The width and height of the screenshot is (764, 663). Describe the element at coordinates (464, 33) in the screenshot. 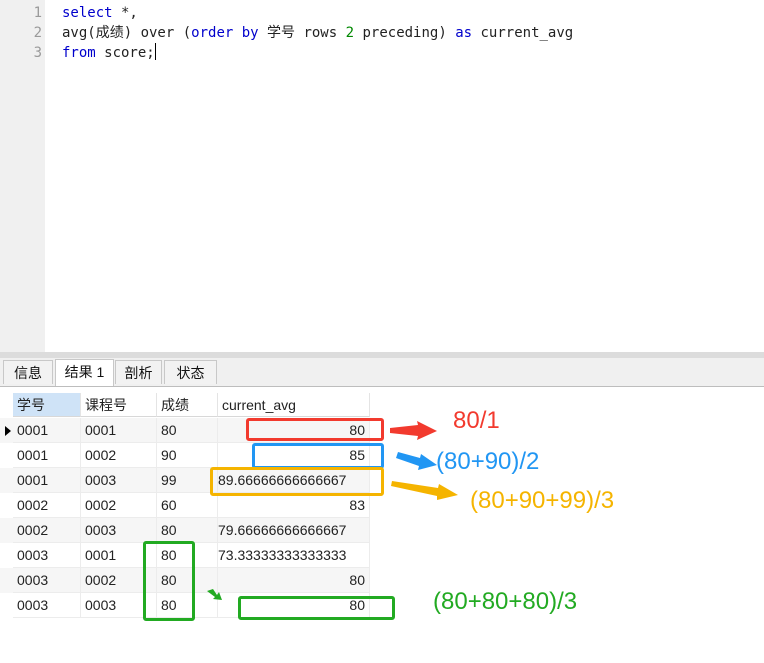

I see `keyword: as` at that location.